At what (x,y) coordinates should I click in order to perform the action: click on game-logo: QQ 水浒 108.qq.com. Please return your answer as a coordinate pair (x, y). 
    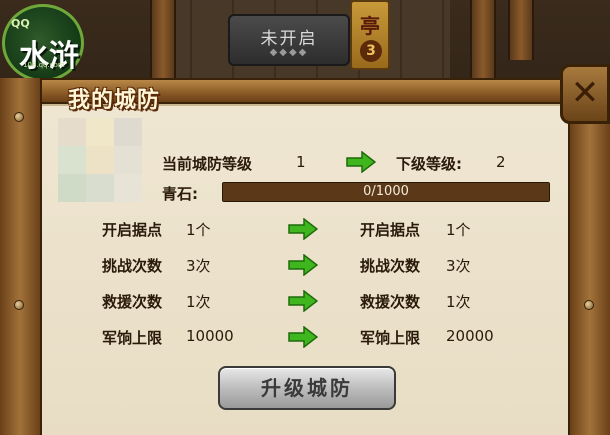
    Looking at the image, I should click on (43, 43).